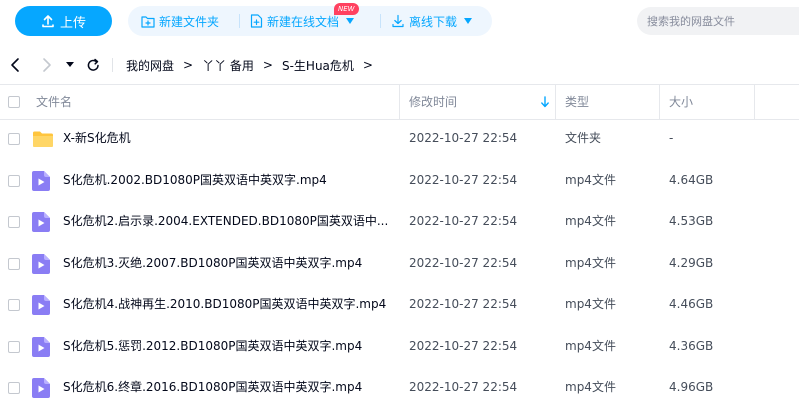 This screenshot has width=799, height=416. I want to click on toolbar-actions: 新建文件夹 新建在线文档 NEW 离线下载, so click(310, 19).